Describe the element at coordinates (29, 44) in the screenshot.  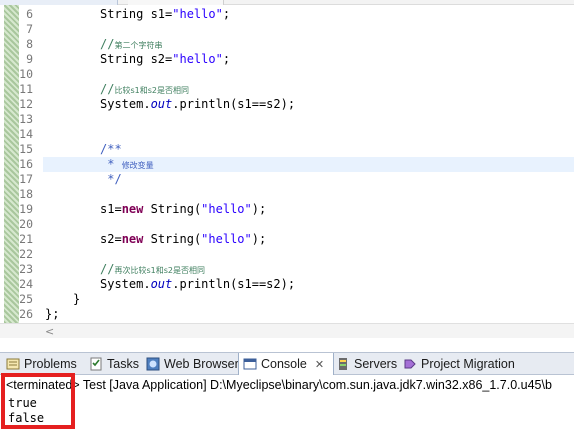
I see `line-number: 8` at that location.